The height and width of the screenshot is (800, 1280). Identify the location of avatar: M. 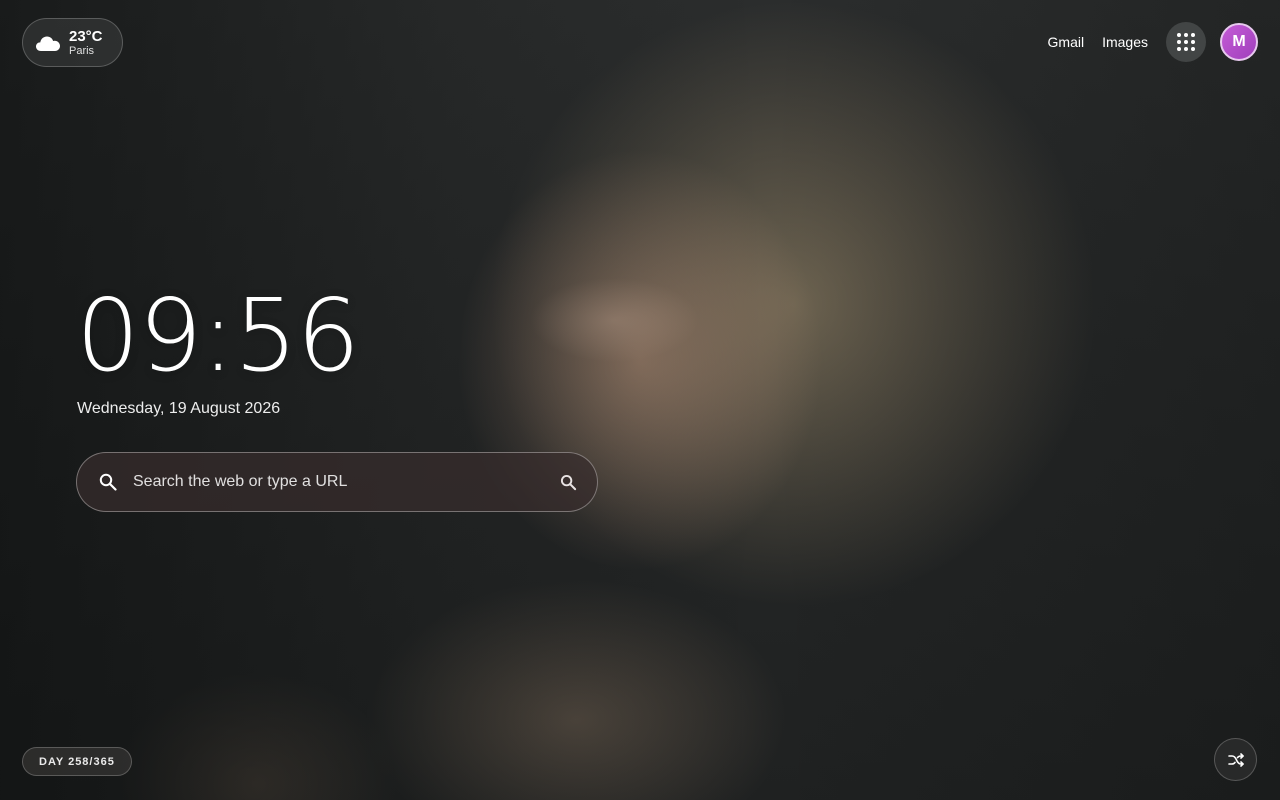
(1239, 42).